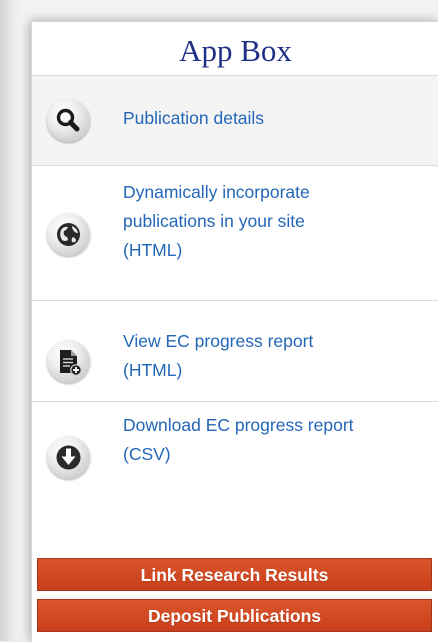 The image size is (438, 642). What do you see at coordinates (68, 361) in the screenshot?
I see `document-add-icon` at bounding box center [68, 361].